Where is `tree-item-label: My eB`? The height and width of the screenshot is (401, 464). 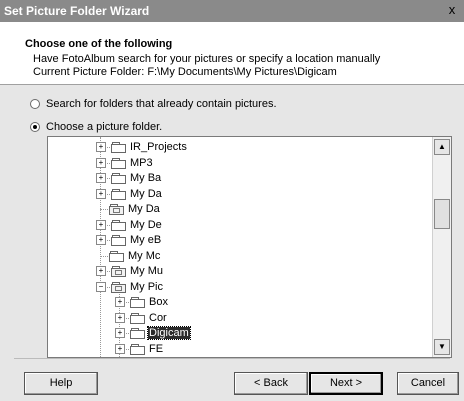 tree-item-label: My eB is located at coordinates (146, 240).